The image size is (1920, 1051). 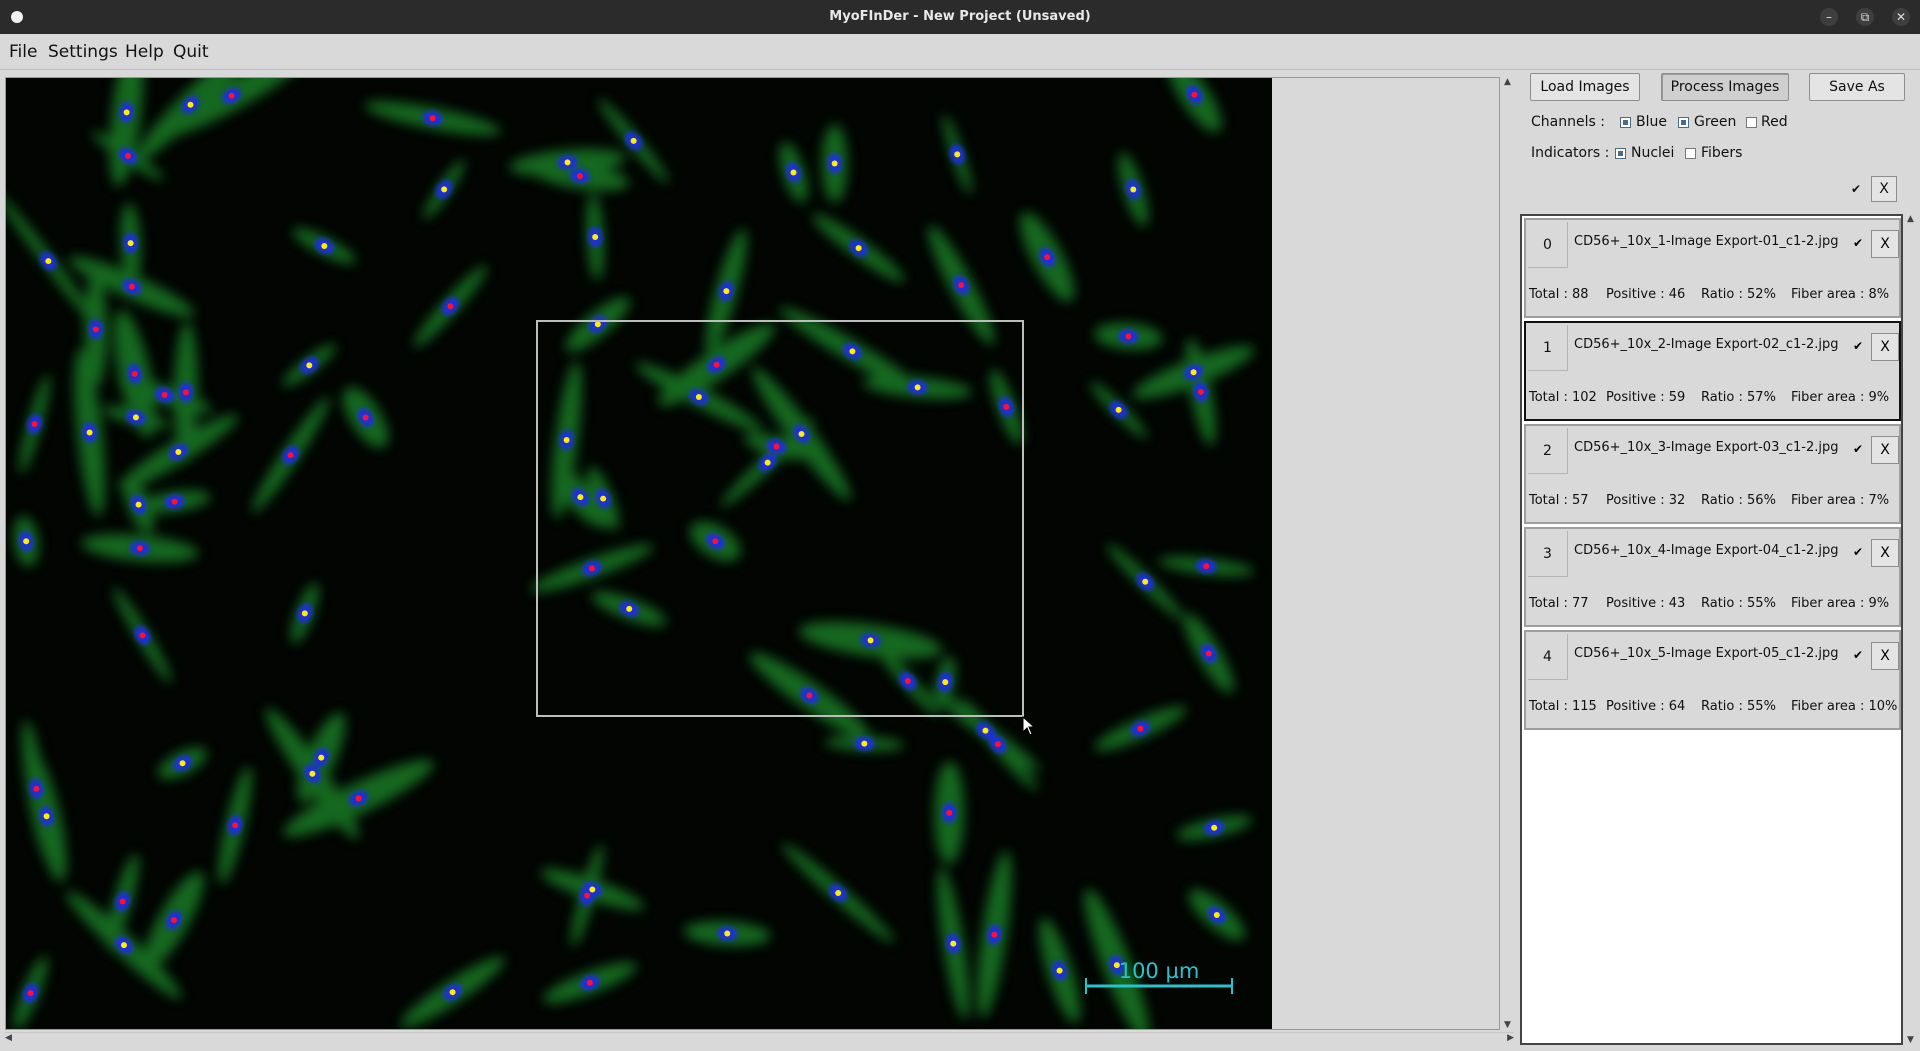 I want to click on title-bar: MyoFInDer - New Project (Unsaved) – ⧉ ✕, so click(x=960, y=17).